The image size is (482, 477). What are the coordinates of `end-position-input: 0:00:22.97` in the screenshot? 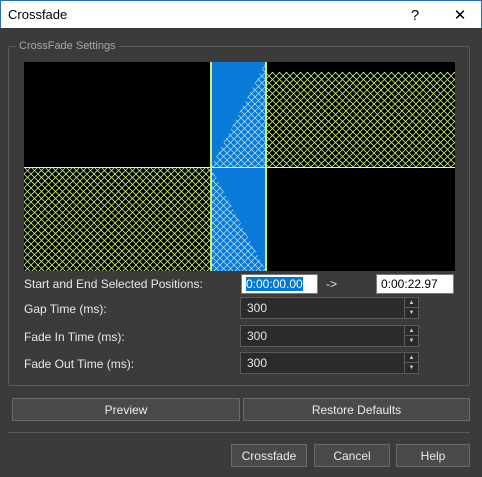 It's located at (415, 284).